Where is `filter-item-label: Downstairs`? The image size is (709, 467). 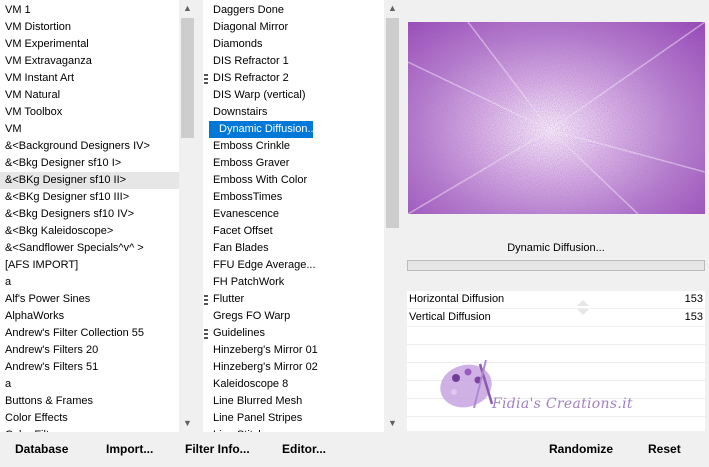 filter-item-label: Downstairs is located at coordinates (240, 112).